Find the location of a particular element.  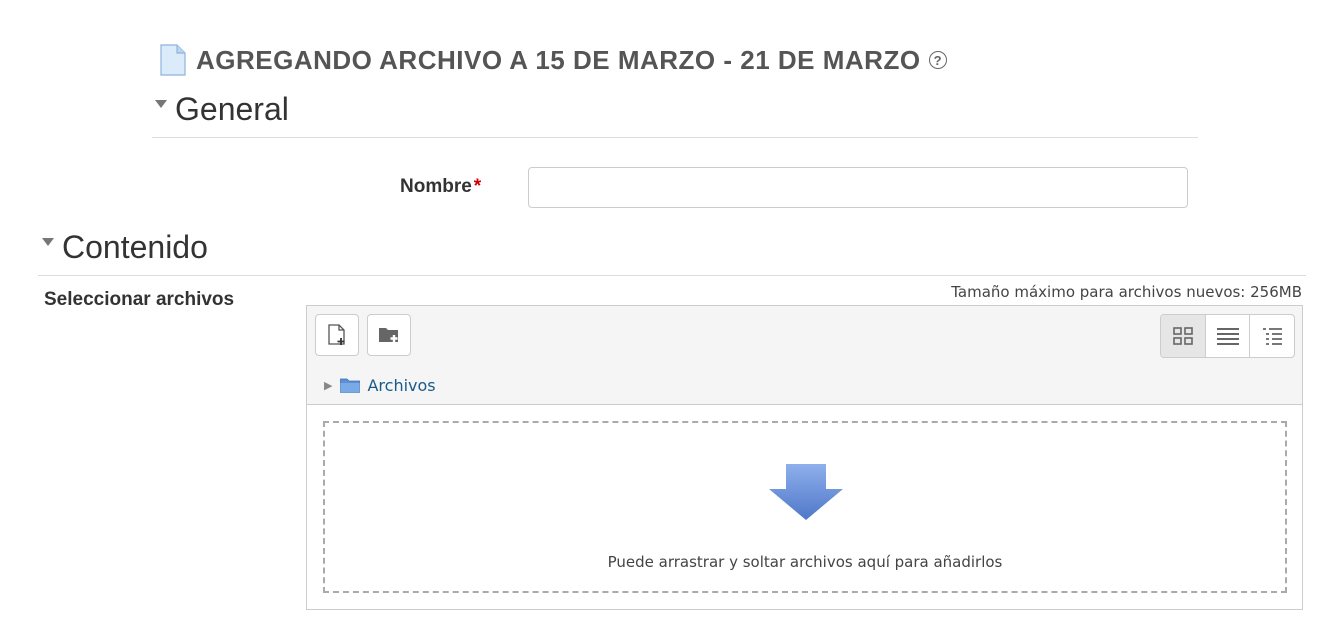

add-file-icon is located at coordinates (336, 334).